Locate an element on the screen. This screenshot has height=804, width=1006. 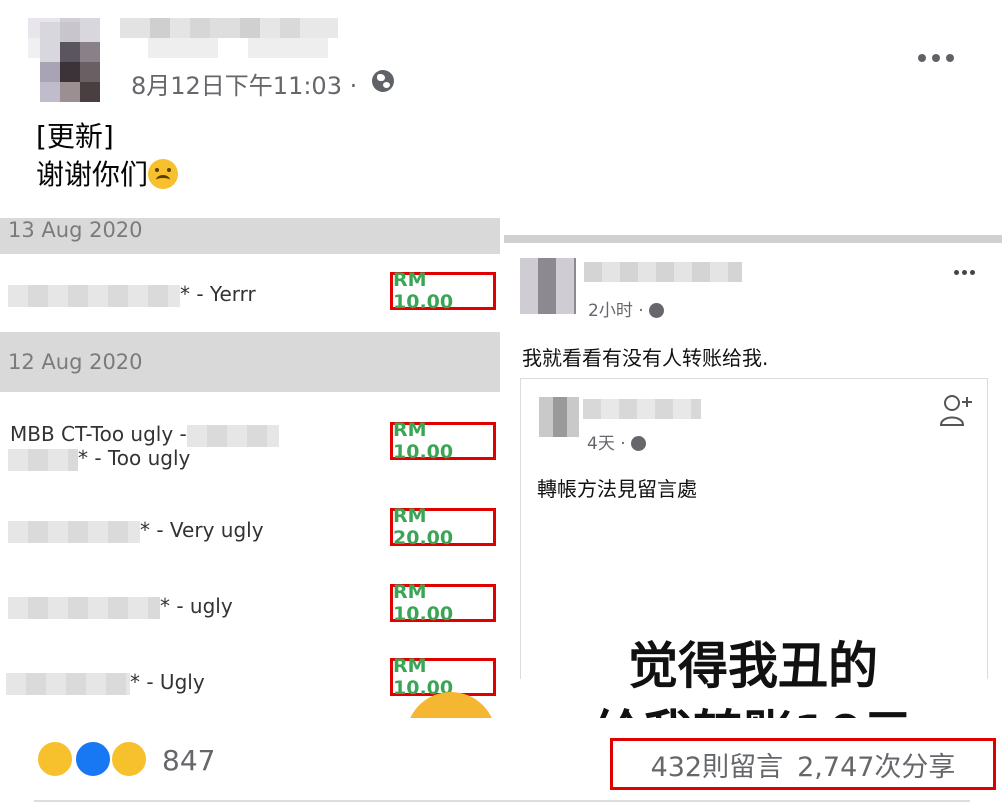
original-author-avatar is located at coordinates (559, 417).